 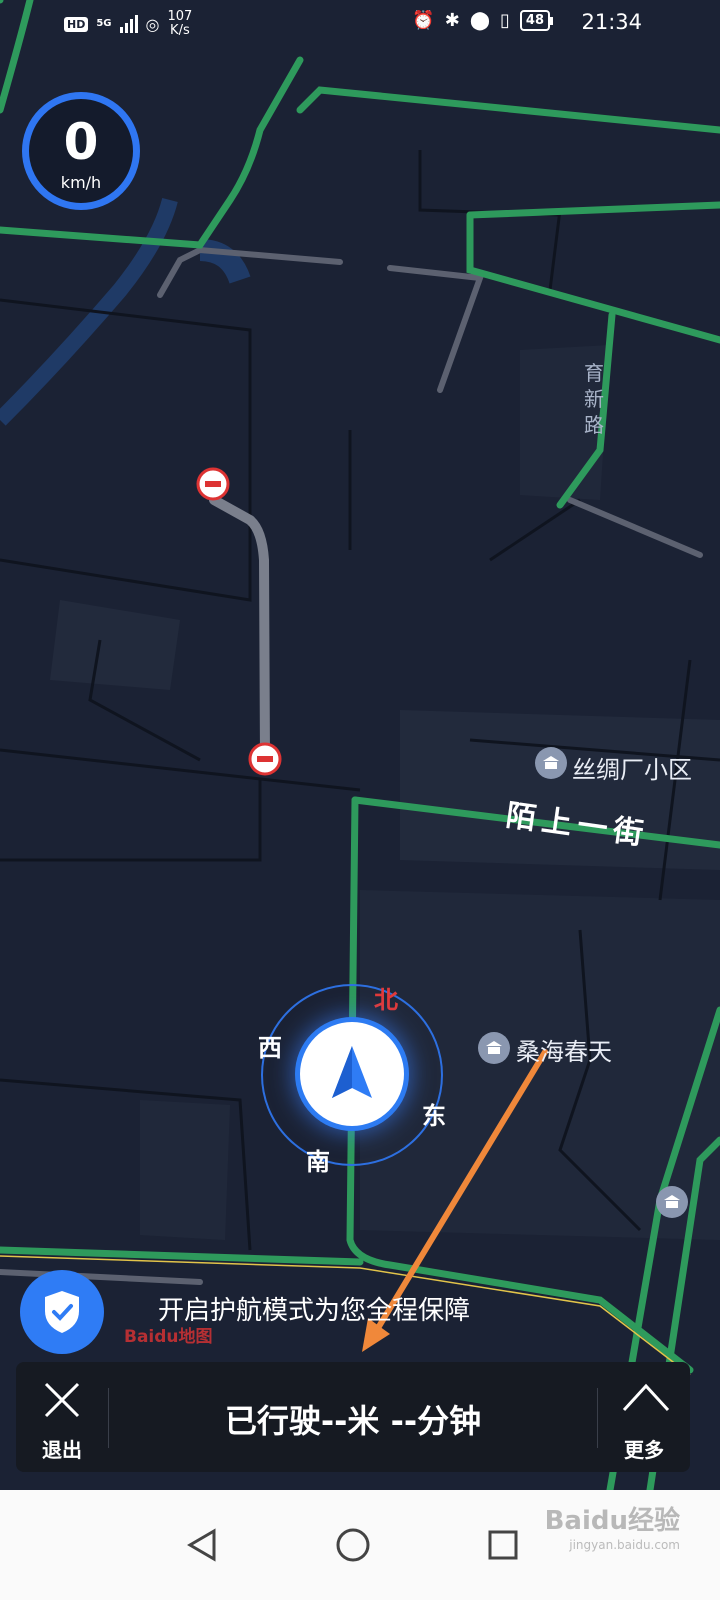 I want to click on compass-east: 东, so click(x=434, y=1116).